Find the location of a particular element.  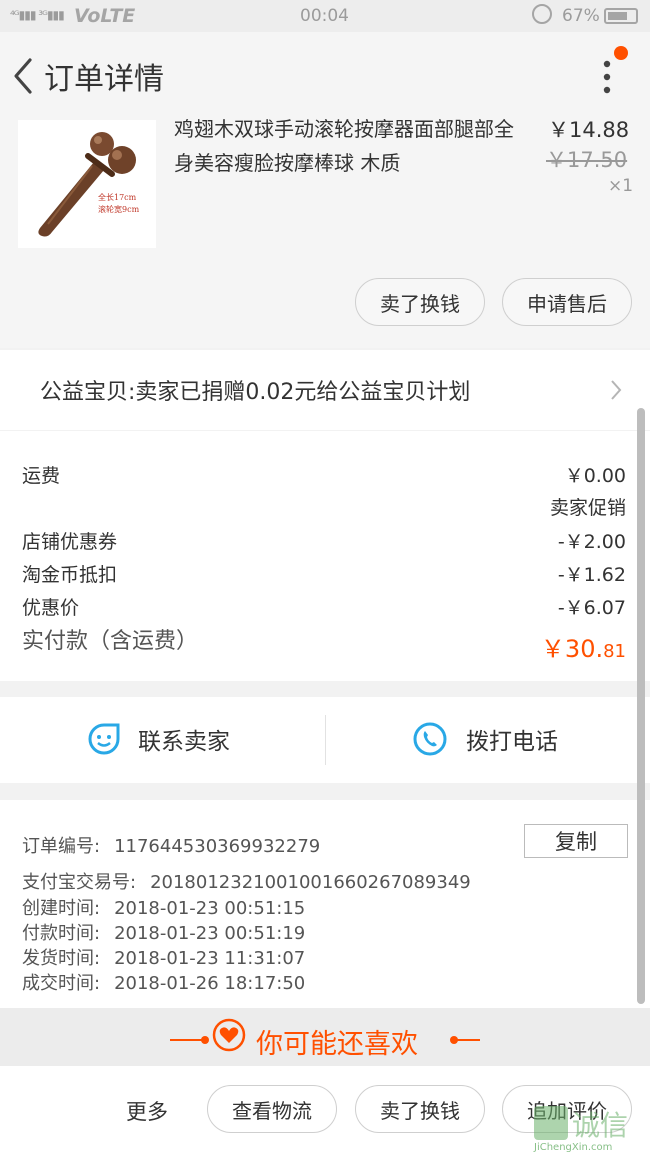

product-name: 鸡翅木双球手动滚轮按摩器面部腿部全身美容瘦脸按摩棒球 木质 is located at coordinates (350, 149).